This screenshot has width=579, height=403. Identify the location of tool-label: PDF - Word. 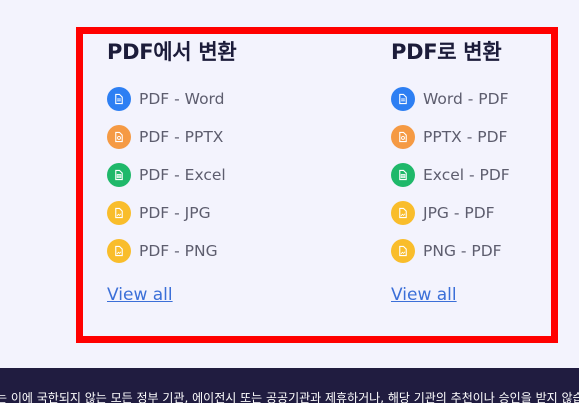
(182, 99).